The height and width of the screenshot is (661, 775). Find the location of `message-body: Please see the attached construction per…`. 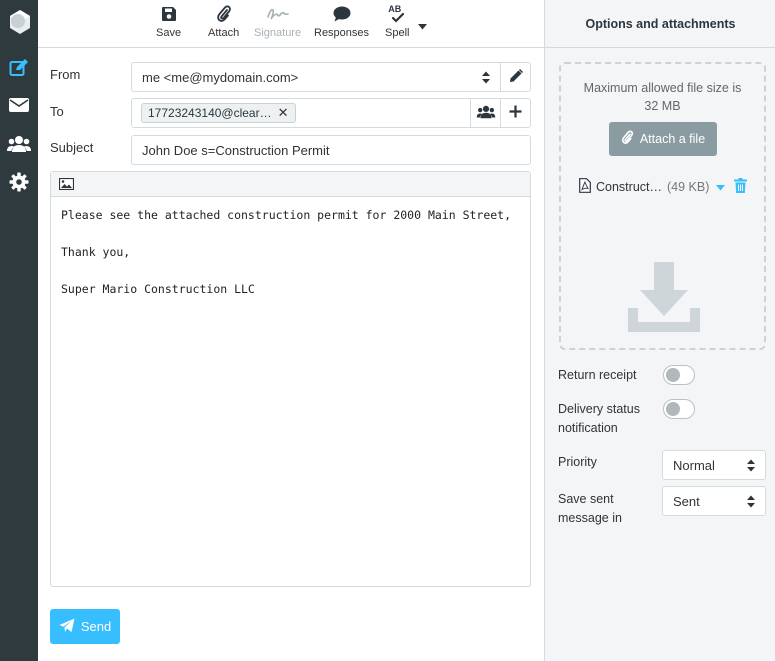

message-body: Please see the attached construction per… is located at coordinates (290, 252).